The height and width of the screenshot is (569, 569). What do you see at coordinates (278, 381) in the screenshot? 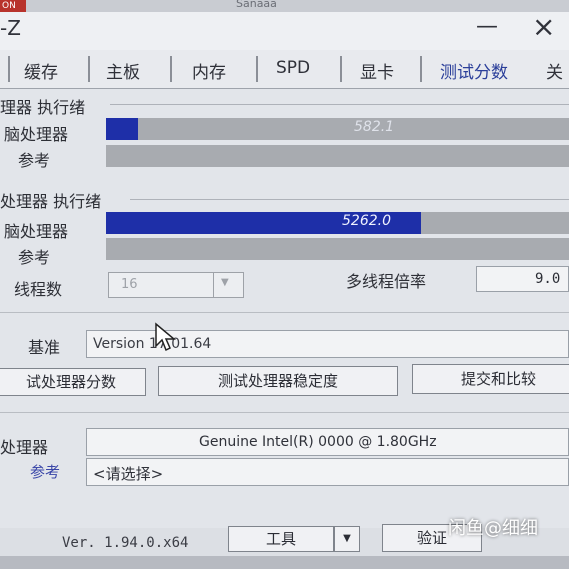
I see `stress-cpu-button: 测试处理器稳定度` at bounding box center [278, 381].